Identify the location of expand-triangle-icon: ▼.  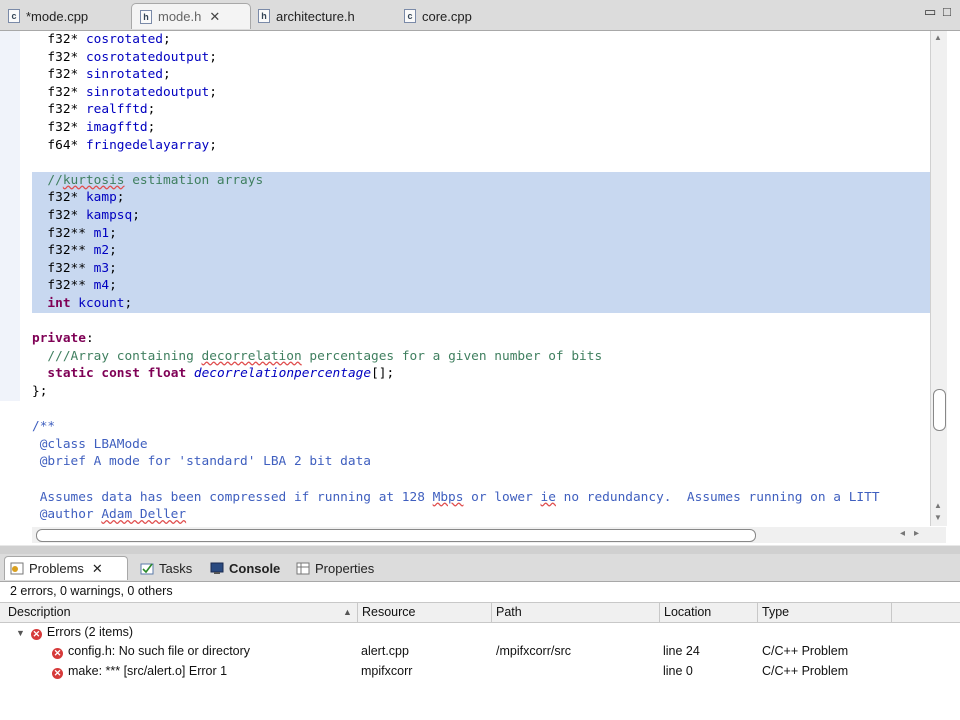
(20, 633).